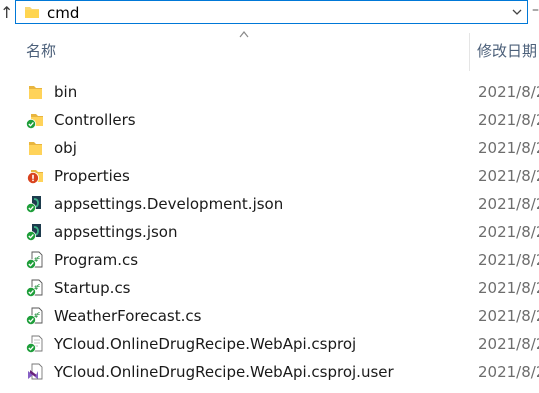 Image resolution: width=539 pixels, height=393 pixels. I want to click on folder-conflict-icon, so click(35, 177).